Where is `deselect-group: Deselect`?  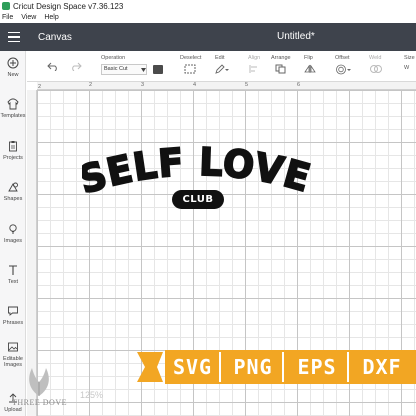 deselect-group: Deselect is located at coordinates (190, 65).